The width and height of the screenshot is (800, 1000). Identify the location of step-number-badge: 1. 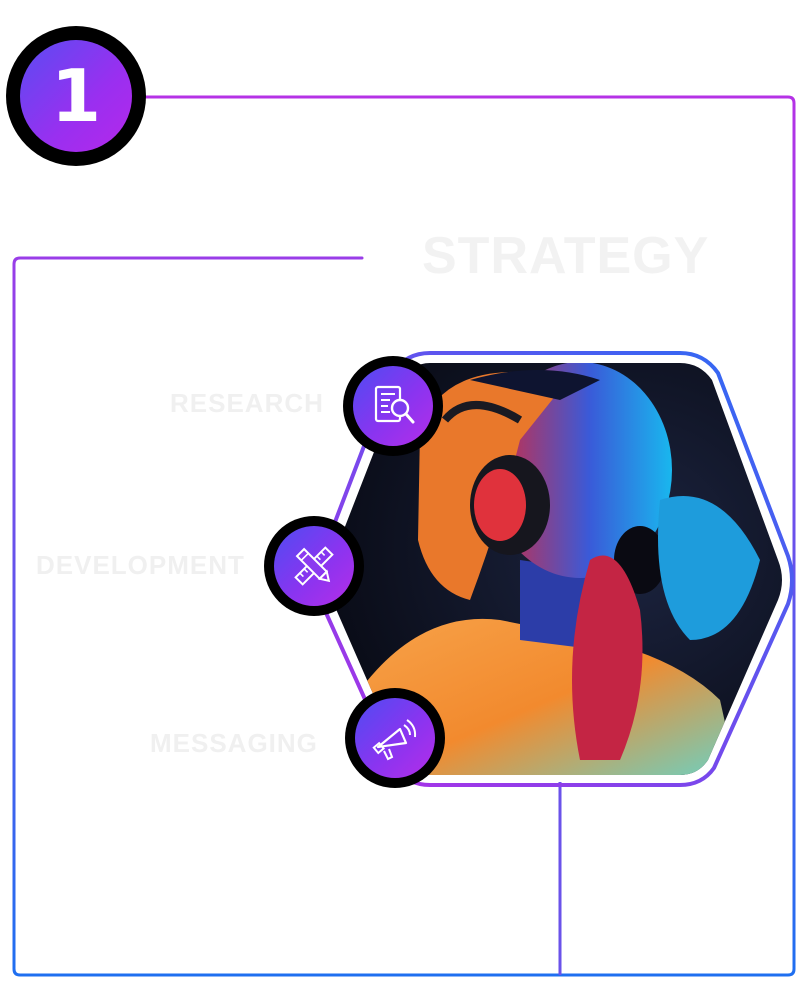
(76, 96).